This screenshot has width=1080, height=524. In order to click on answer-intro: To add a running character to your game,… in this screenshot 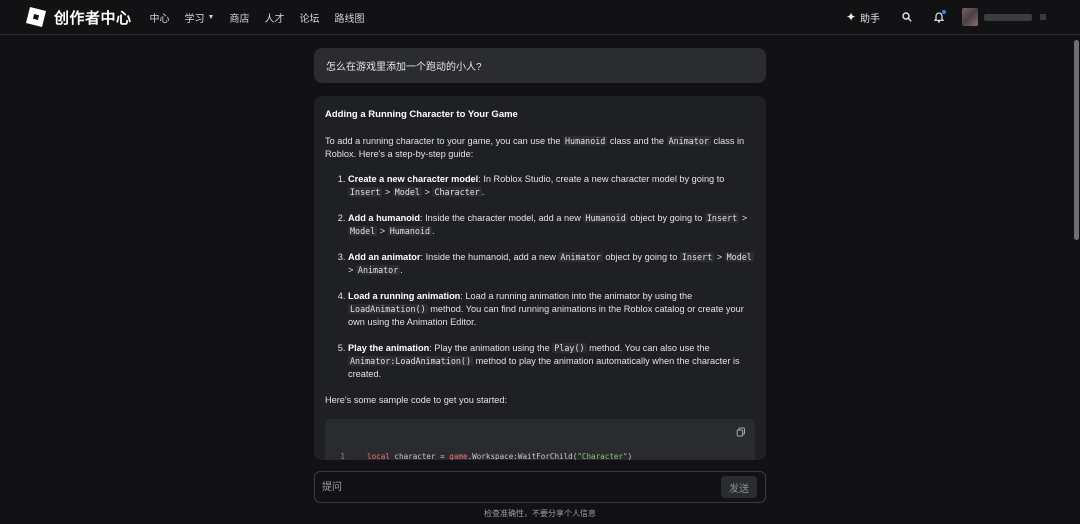, I will do `click(535, 147)`.